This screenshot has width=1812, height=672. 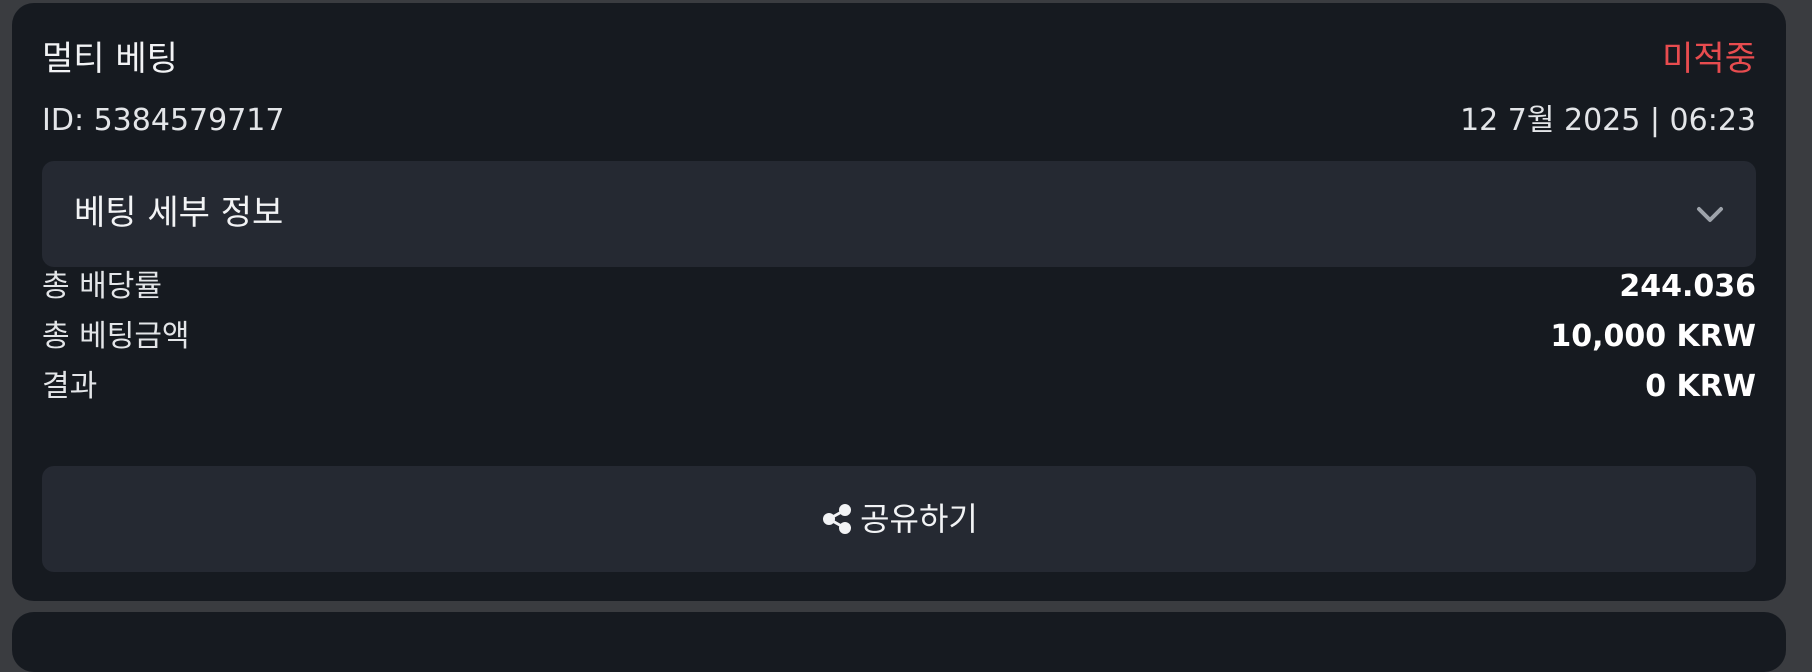 What do you see at coordinates (116, 336) in the screenshot?
I see `total-stake-label: 총 베팅금액` at bounding box center [116, 336].